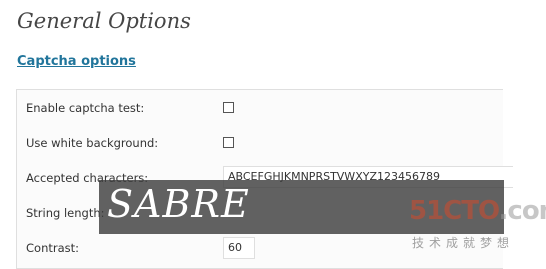  Describe the element at coordinates (76, 61) in the screenshot. I see `captcha-options-link: Captcha options` at that location.